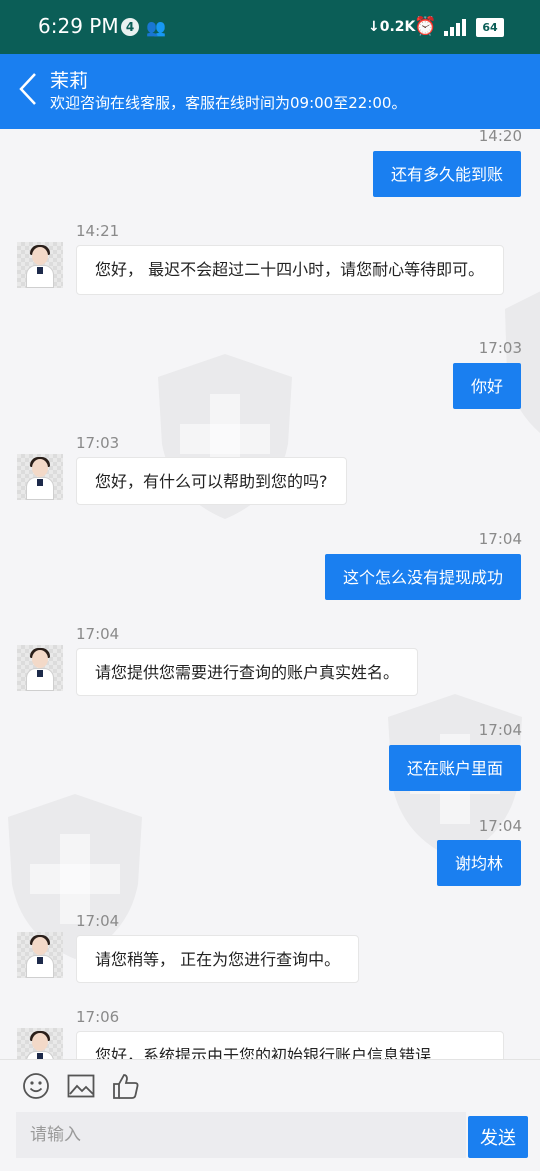  What do you see at coordinates (490, 27) in the screenshot?
I see `battery-indicator: 64` at bounding box center [490, 27].